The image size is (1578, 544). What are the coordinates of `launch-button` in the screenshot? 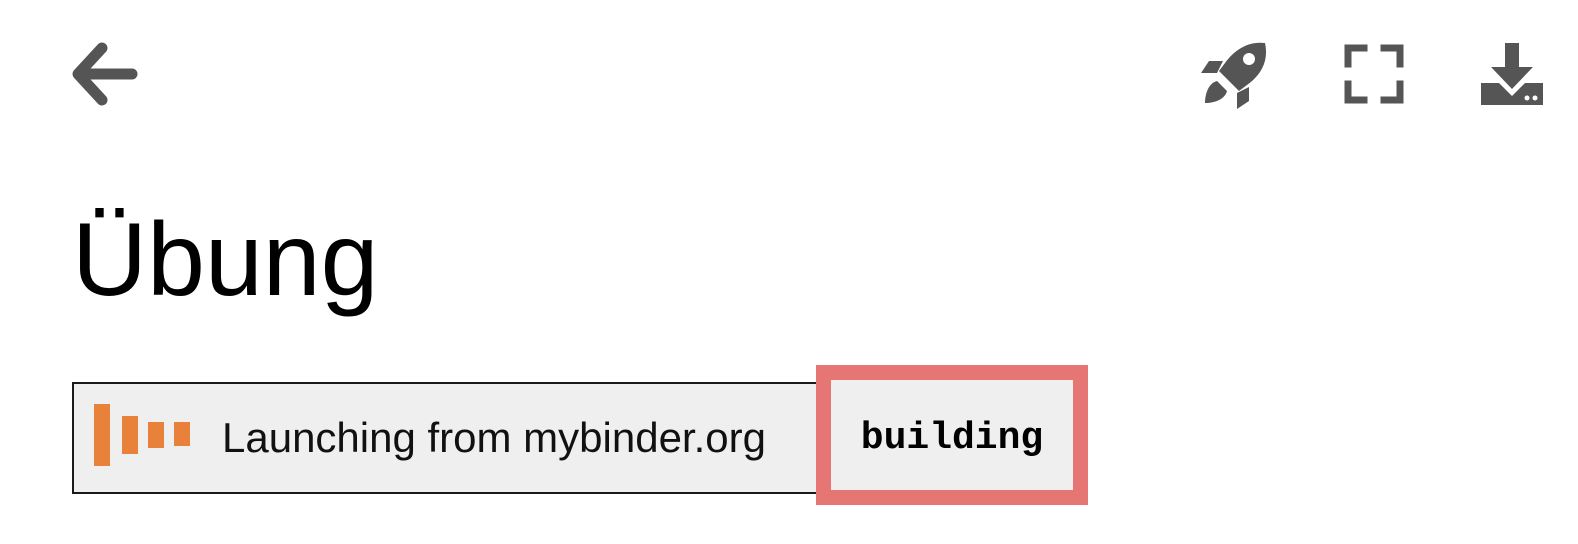 It's located at (1236, 74).